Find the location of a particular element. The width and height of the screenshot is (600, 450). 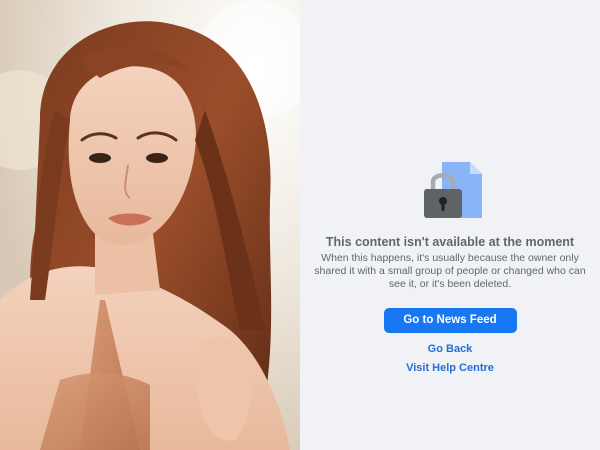

locked-document-icon is located at coordinates (453, 190).